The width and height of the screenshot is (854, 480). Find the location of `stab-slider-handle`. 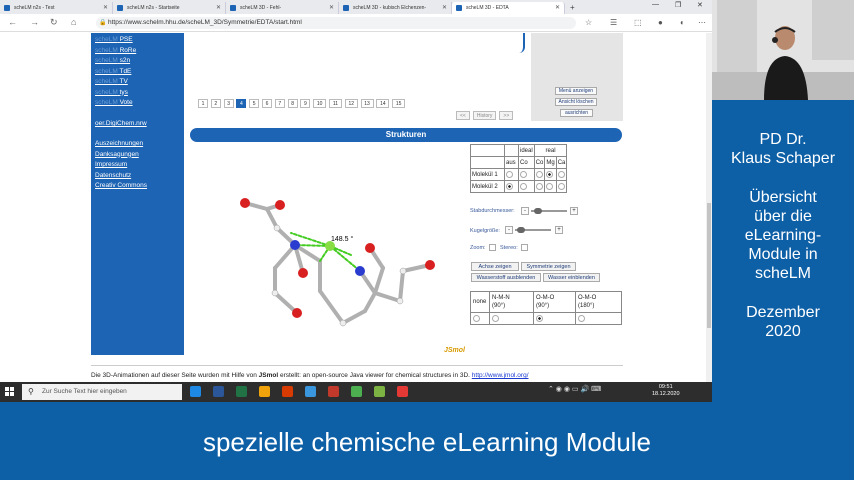

stab-slider-handle is located at coordinates (538, 211).